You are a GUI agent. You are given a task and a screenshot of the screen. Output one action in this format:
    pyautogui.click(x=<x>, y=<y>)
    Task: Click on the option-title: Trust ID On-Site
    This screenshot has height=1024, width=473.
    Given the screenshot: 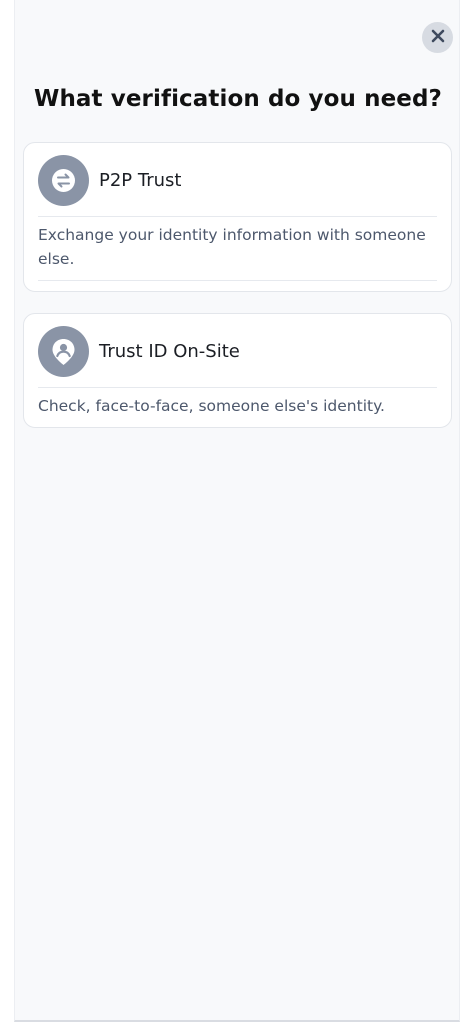 What is the action you would take?
    pyautogui.click(x=169, y=351)
    